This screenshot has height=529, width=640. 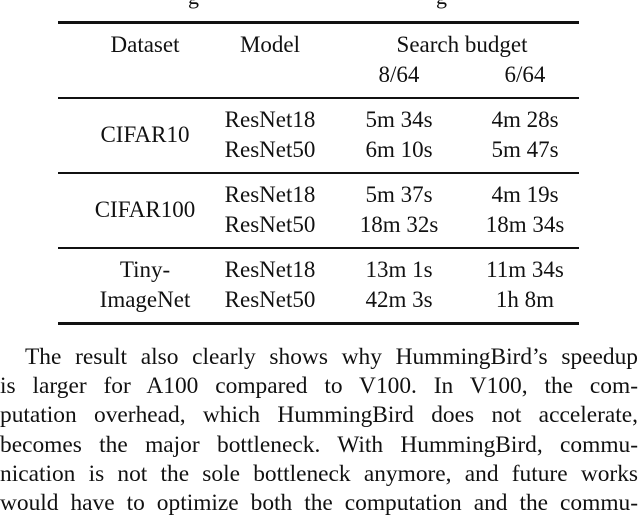 What do you see at coordinates (145, 299) in the screenshot?
I see `dataset-cell: ImageNet` at bounding box center [145, 299].